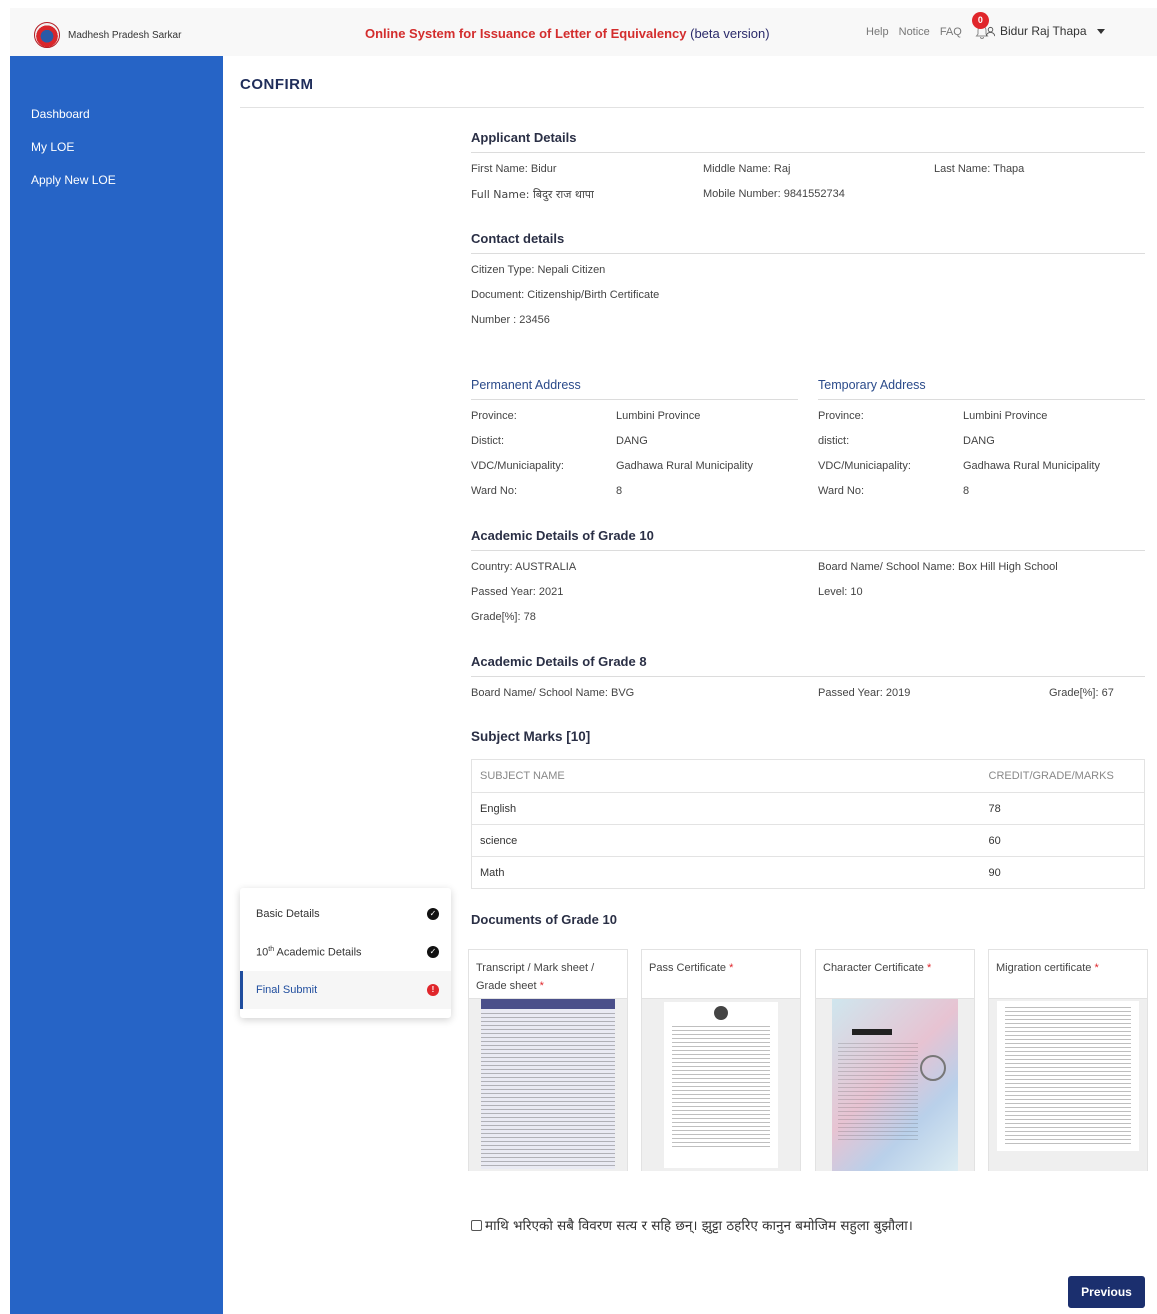 This screenshot has width=1157, height=1314. What do you see at coordinates (688, 968) in the screenshot?
I see `document-label-text: Pass Certificate` at bounding box center [688, 968].